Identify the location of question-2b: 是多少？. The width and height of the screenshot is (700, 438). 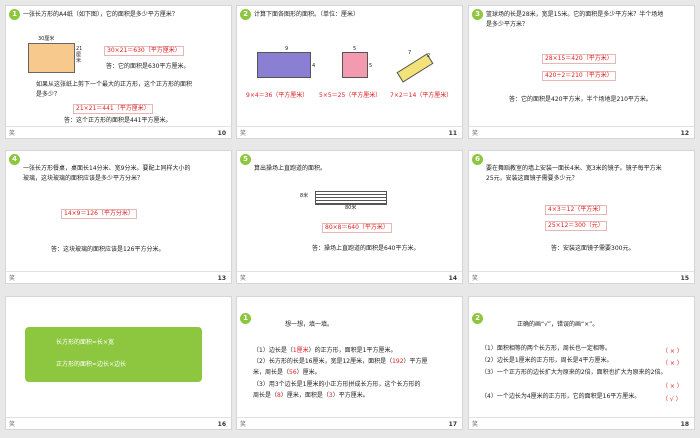
(48, 94).